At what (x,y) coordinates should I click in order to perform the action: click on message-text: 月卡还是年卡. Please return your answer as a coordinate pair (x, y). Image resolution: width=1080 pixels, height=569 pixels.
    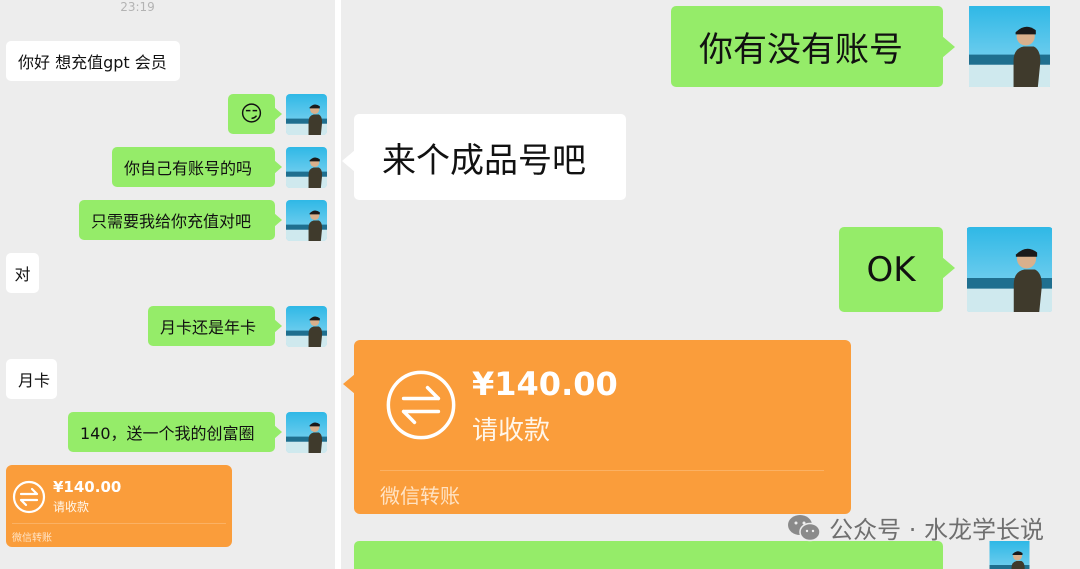
    Looking at the image, I should click on (208, 327).